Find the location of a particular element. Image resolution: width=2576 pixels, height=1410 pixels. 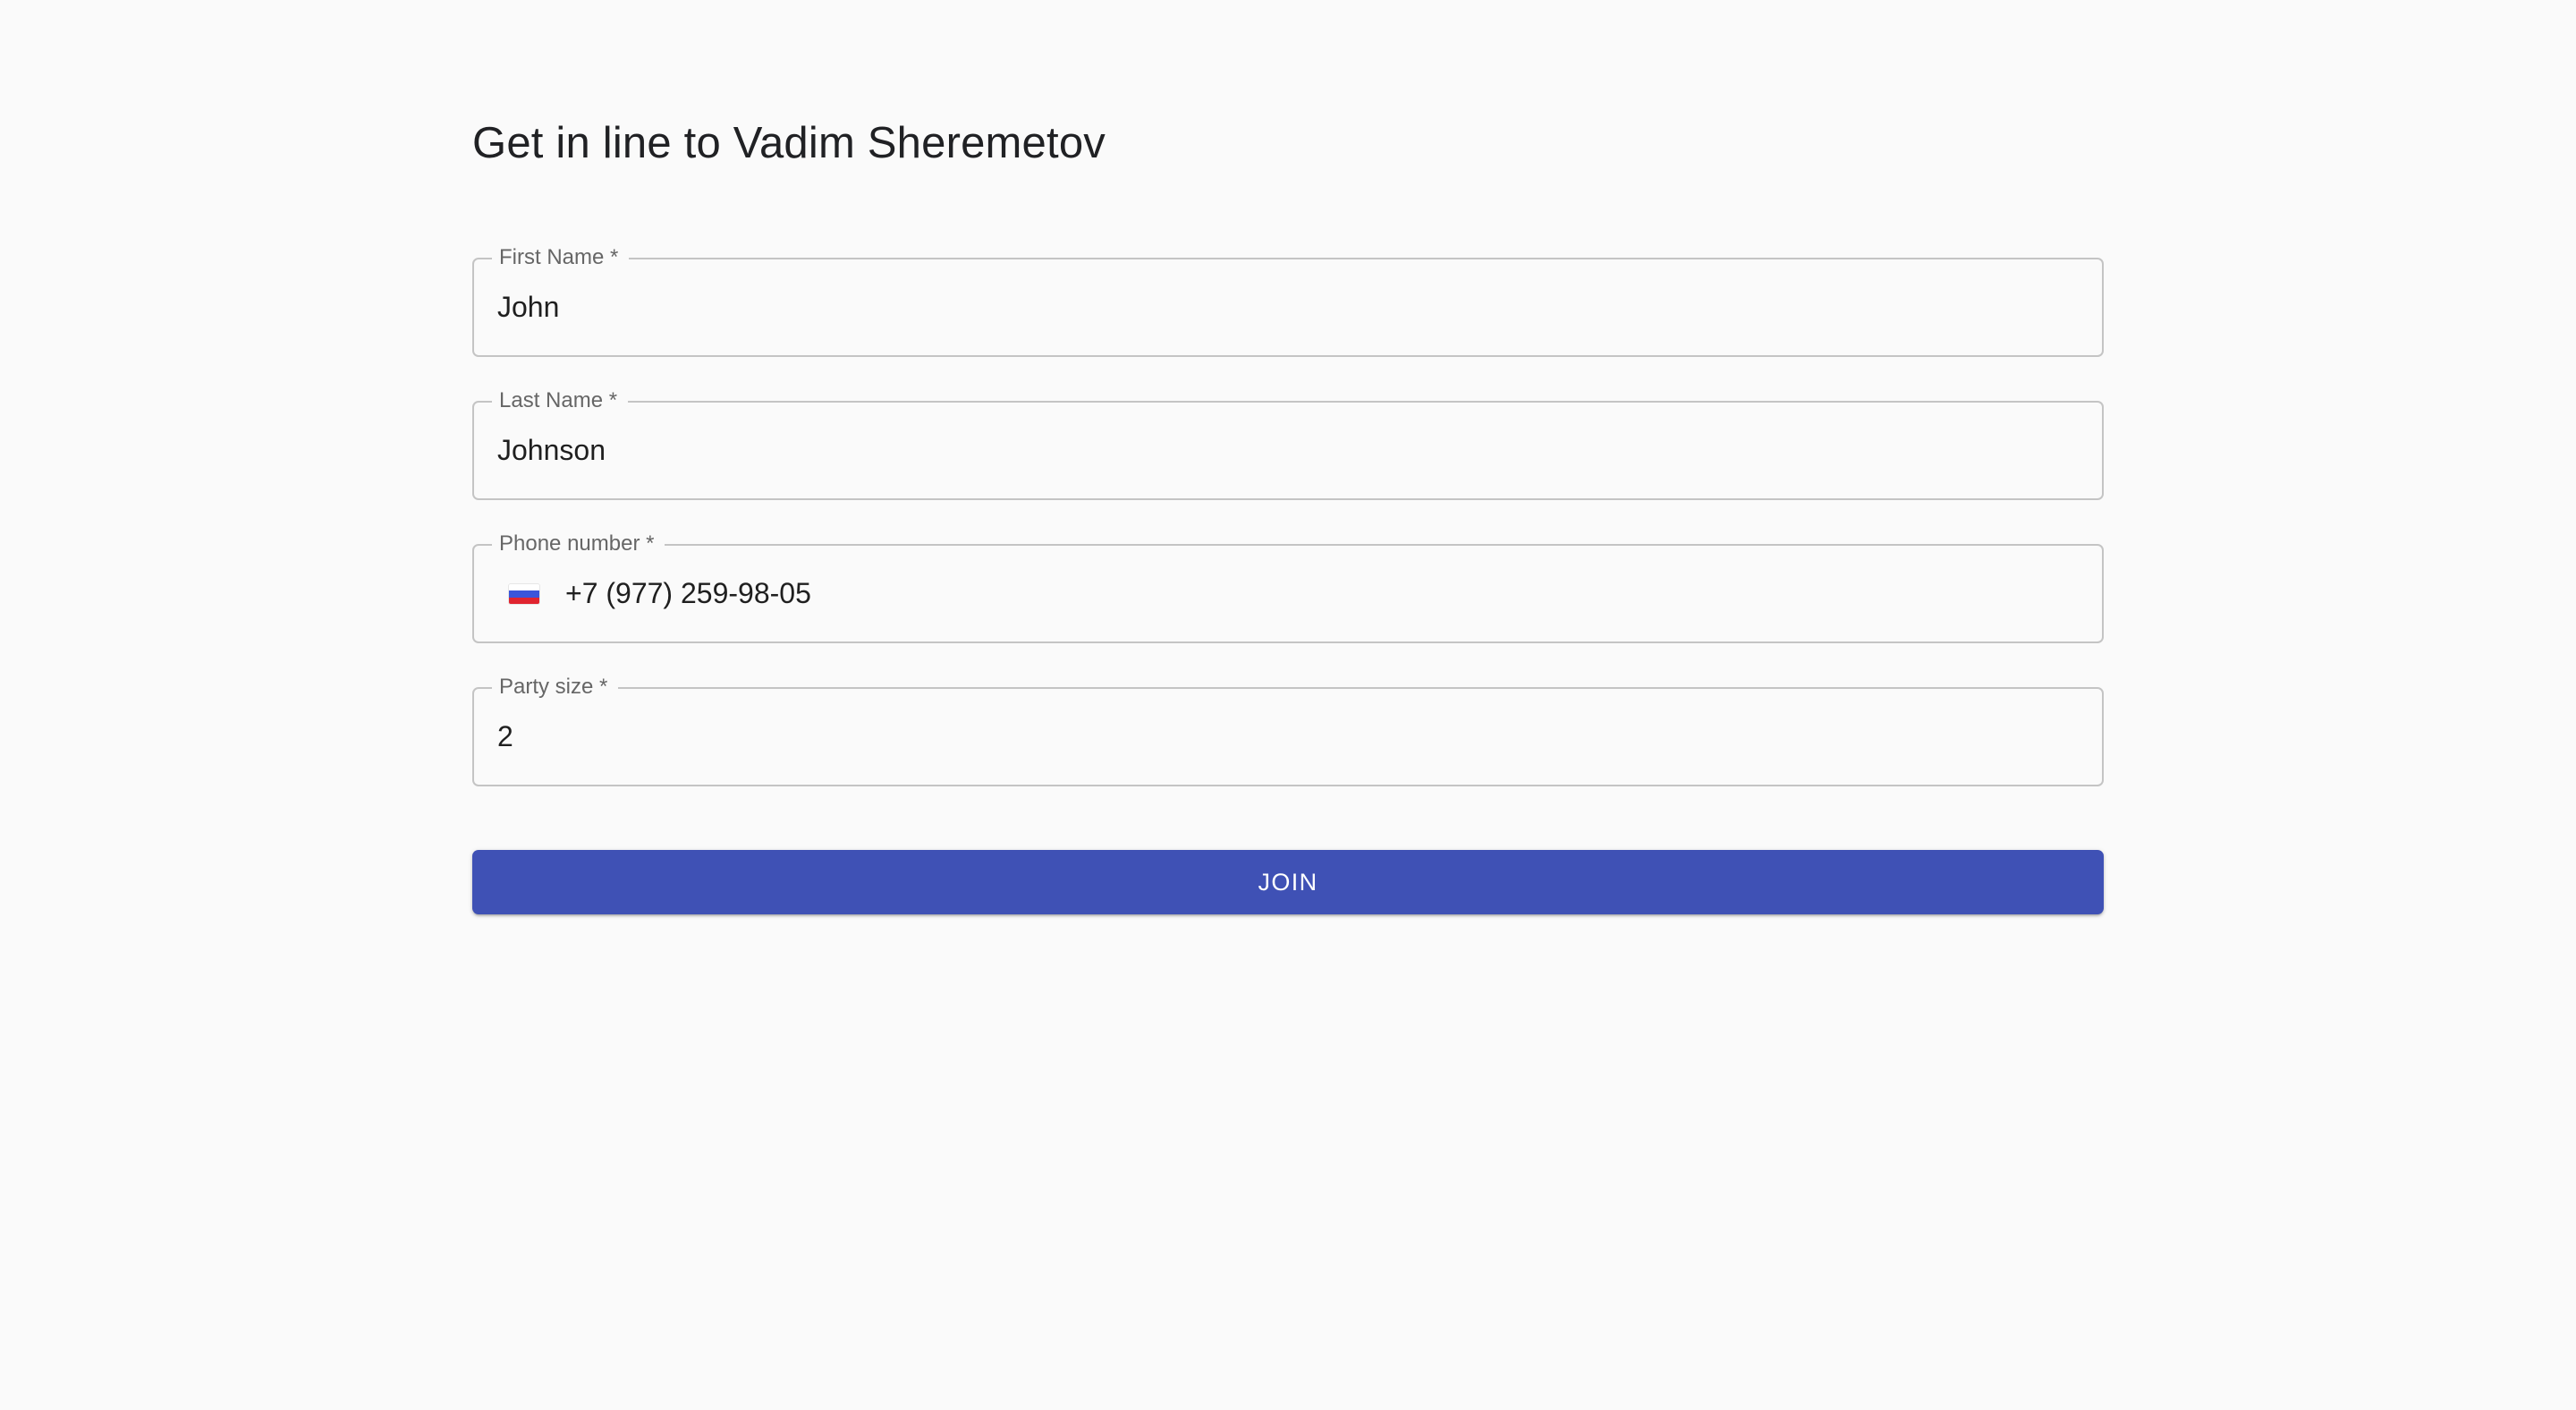

party-size-input is located at coordinates (1288, 737).